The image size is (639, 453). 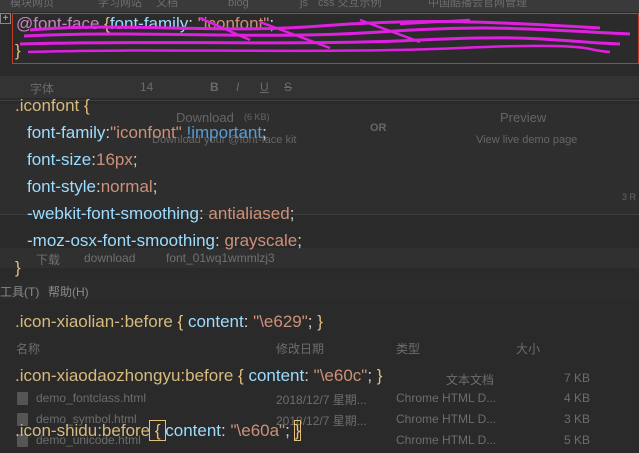 What do you see at coordinates (280, 321) in the screenshot?
I see `value: "\e629"` at bounding box center [280, 321].